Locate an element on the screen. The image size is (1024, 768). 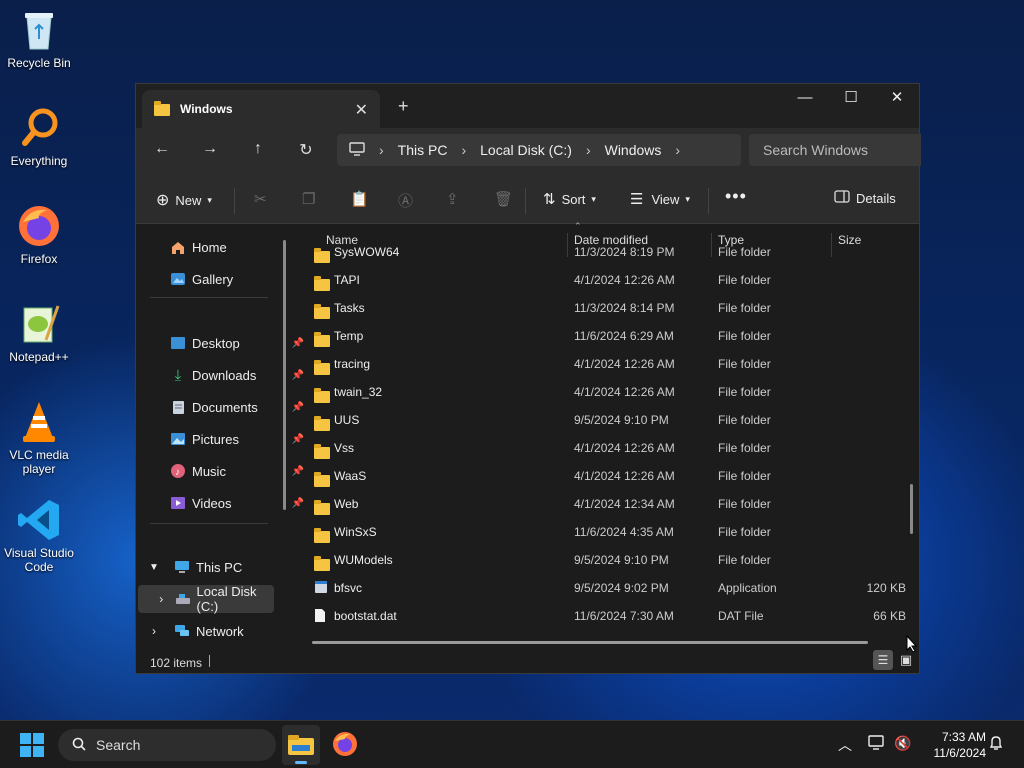
desktop-icon-notepadpp: Notepad++ is located at coordinates (39, 333).